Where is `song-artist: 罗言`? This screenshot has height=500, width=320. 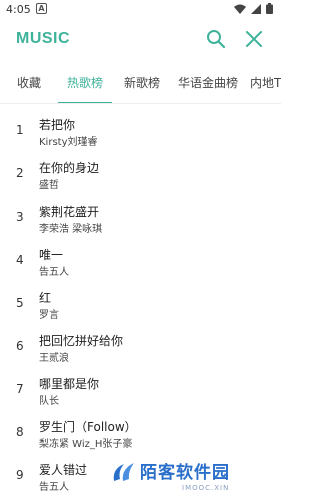
song-artist: 罗言 is located at coordinates (49, 315).